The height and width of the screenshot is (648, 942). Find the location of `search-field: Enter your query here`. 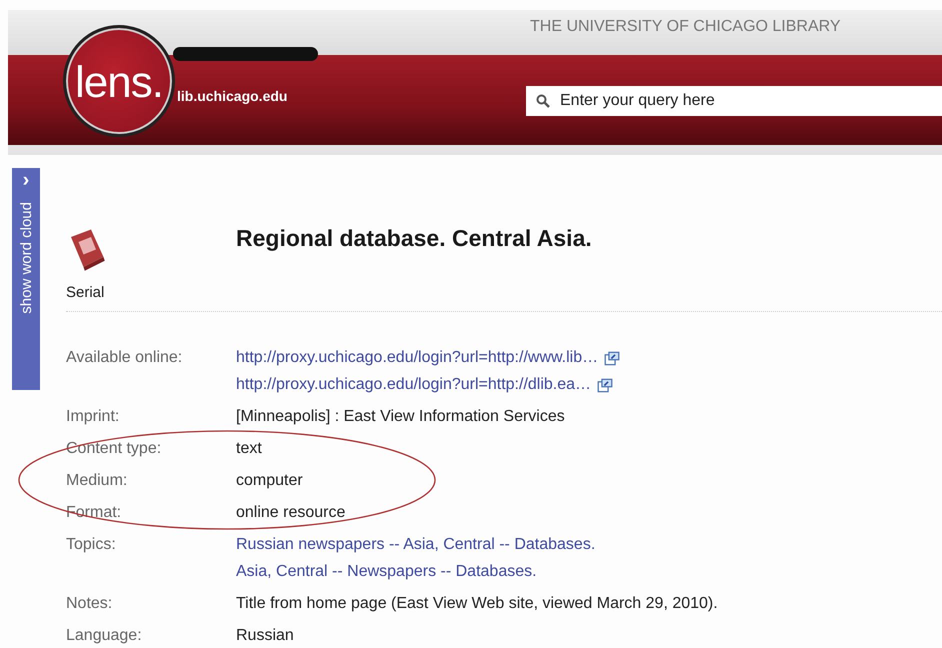

search-field: Enter your query here is located at coordinates (734, 101).